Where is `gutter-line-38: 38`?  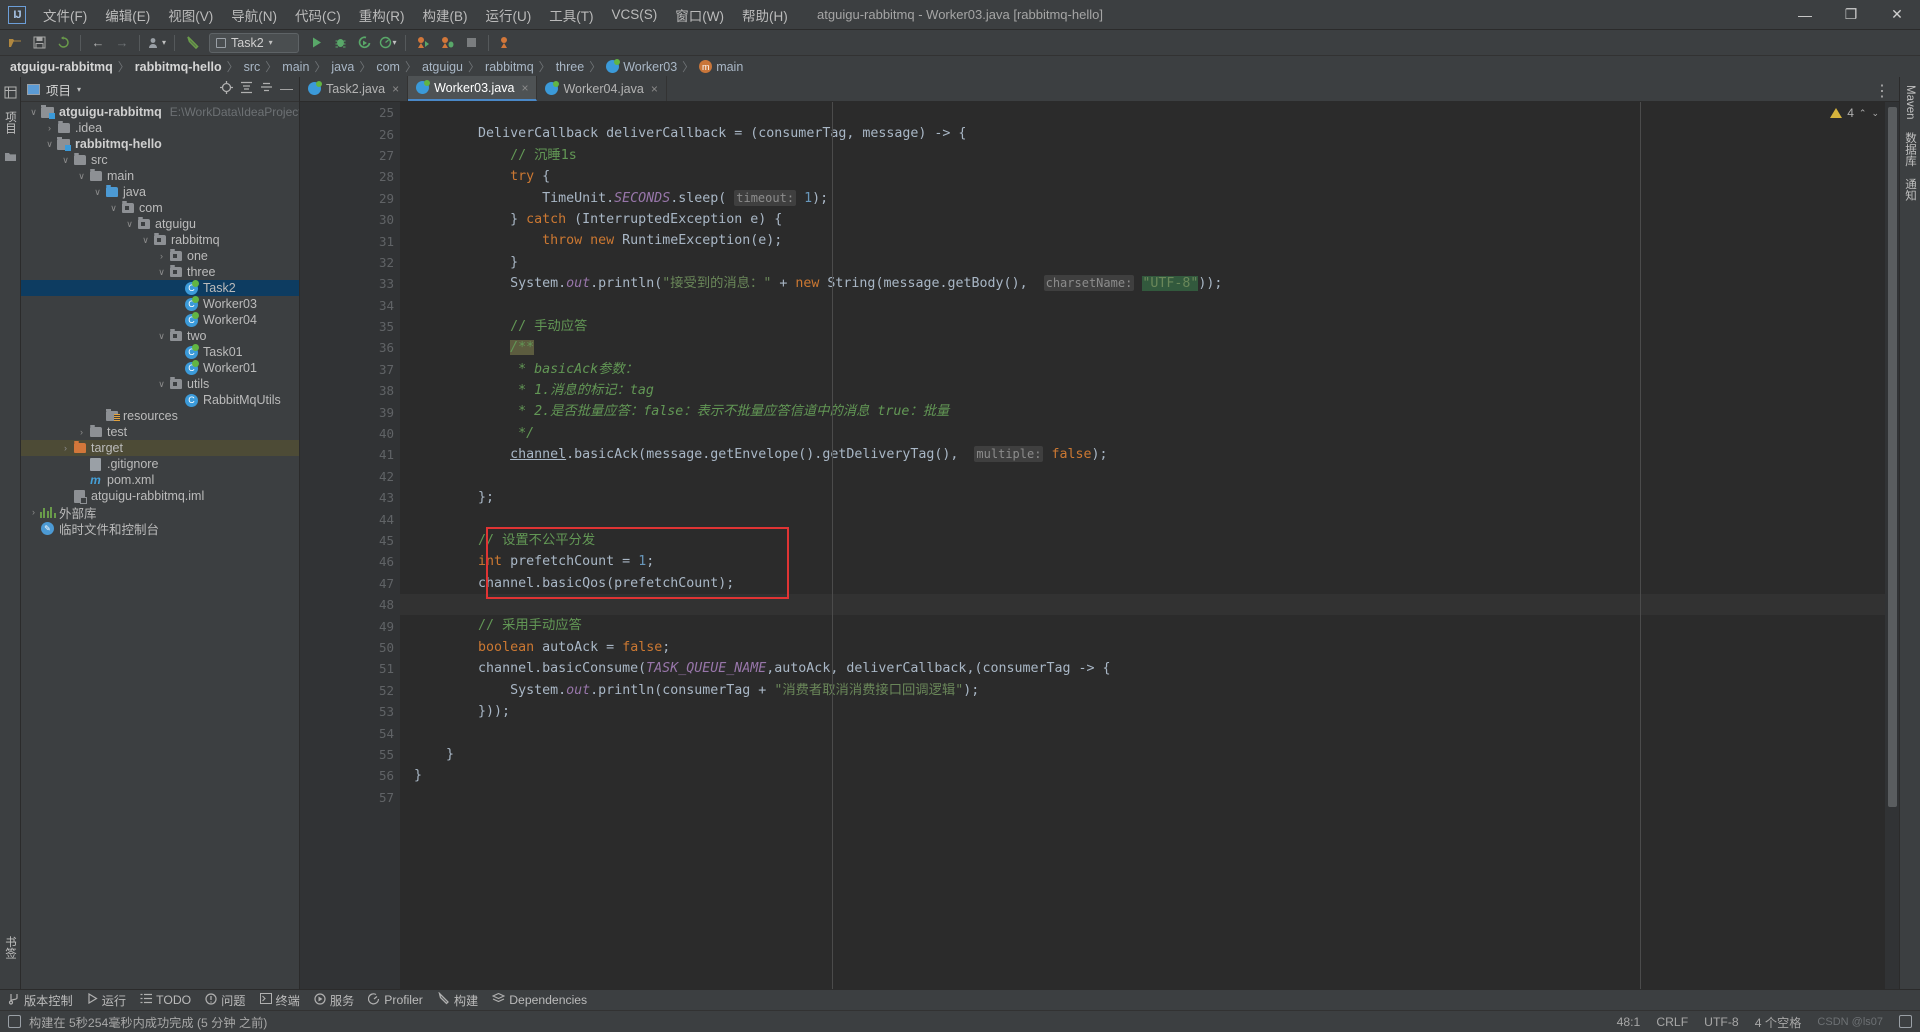
gutter-line-38: 38 is located at coordinates (350, 390).